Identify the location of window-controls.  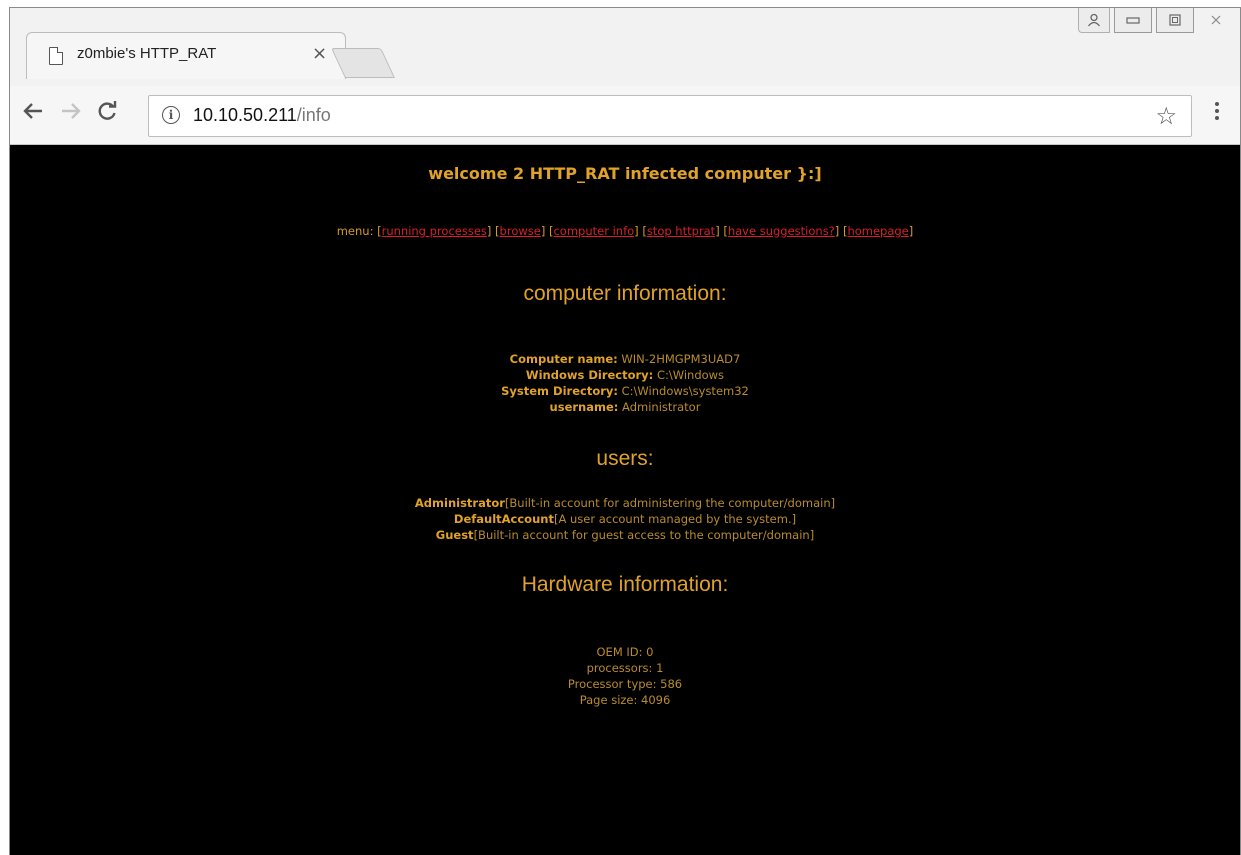
(1156, 23).